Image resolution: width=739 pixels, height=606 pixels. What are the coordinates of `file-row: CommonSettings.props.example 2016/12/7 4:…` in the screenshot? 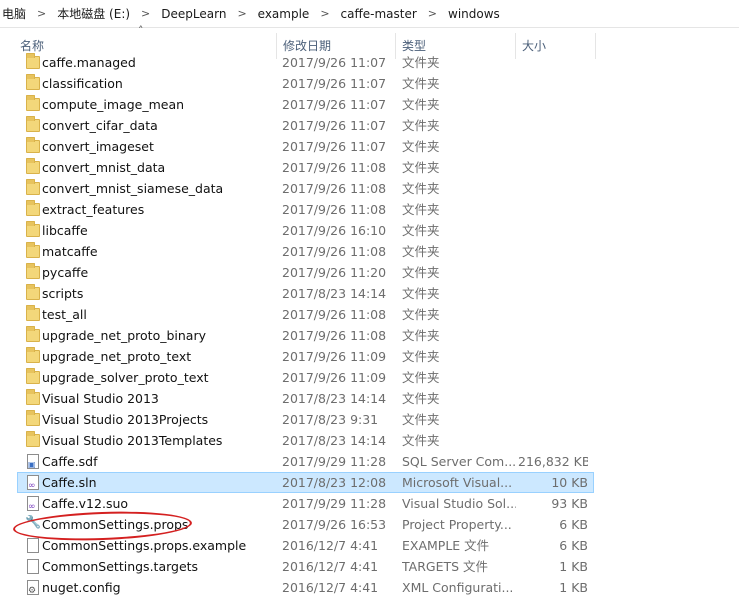 It's located at (305, 545).